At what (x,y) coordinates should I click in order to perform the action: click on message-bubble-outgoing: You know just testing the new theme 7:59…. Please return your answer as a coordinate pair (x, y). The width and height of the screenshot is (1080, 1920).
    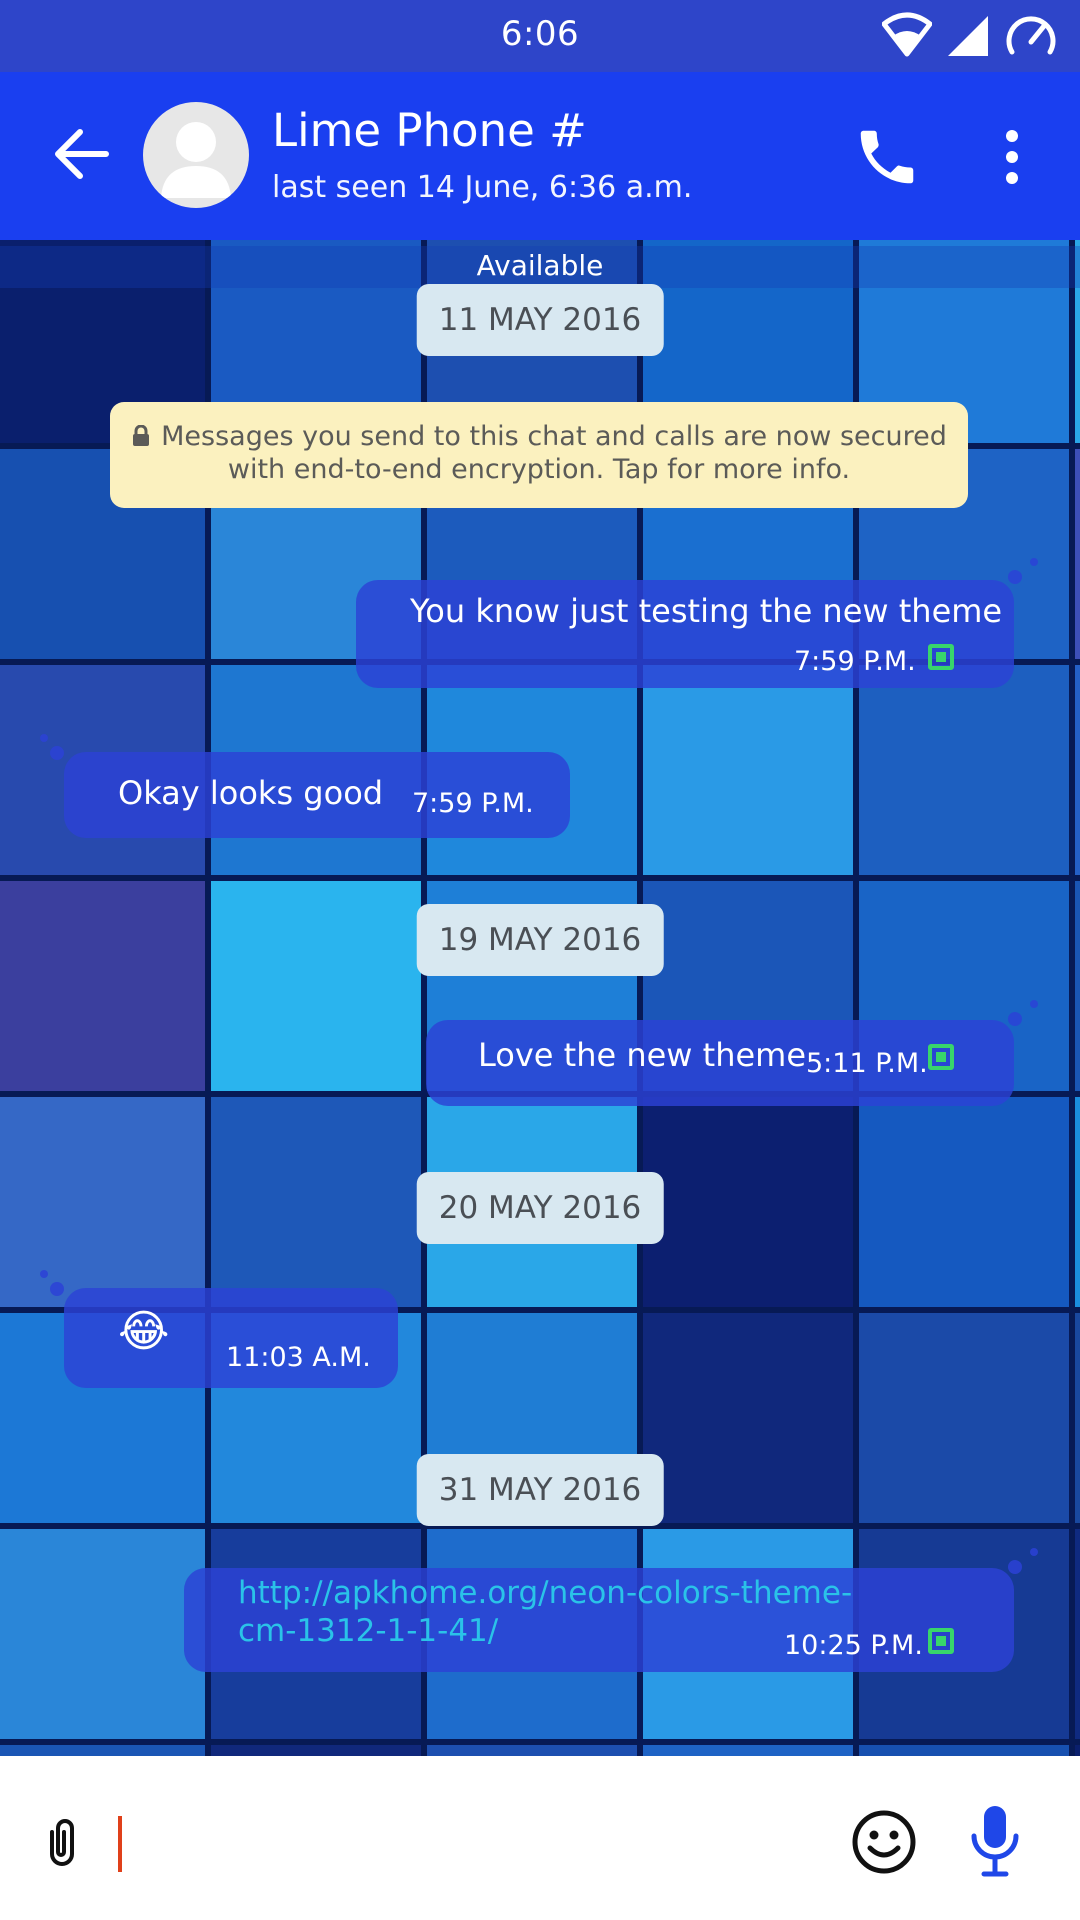
    Looking at the image, I should click on (685, 634).